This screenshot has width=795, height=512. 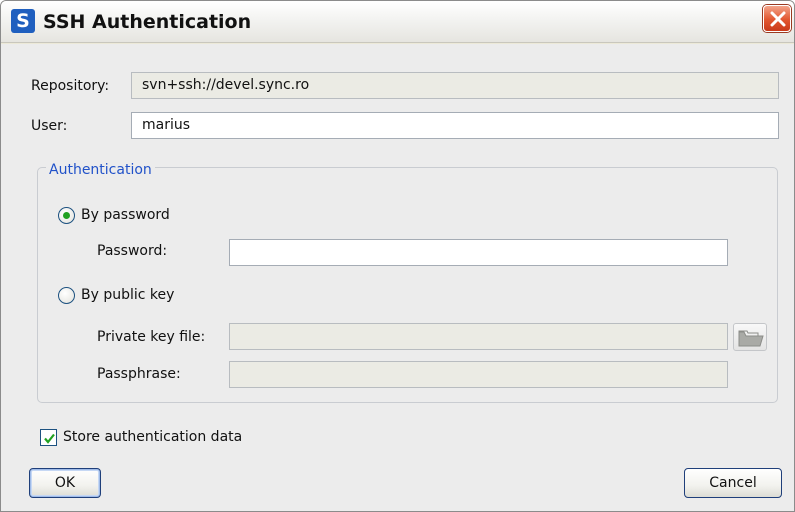 I want to click on radio-selected-dot, so click(x=66, y=215).